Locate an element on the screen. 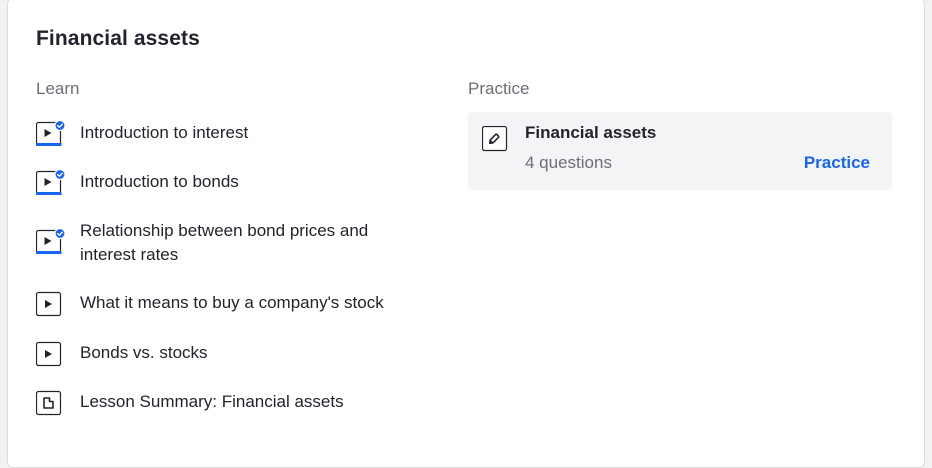  unit-title: Financial assets is located at coordinates (118, 38).